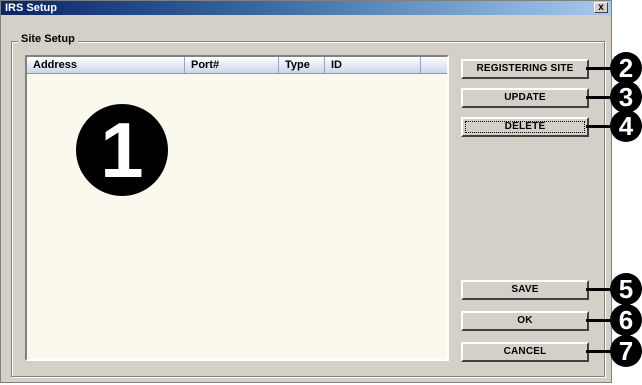 The image size is (642, 385). I want to click on callout-4: 4, so click(626, 126).